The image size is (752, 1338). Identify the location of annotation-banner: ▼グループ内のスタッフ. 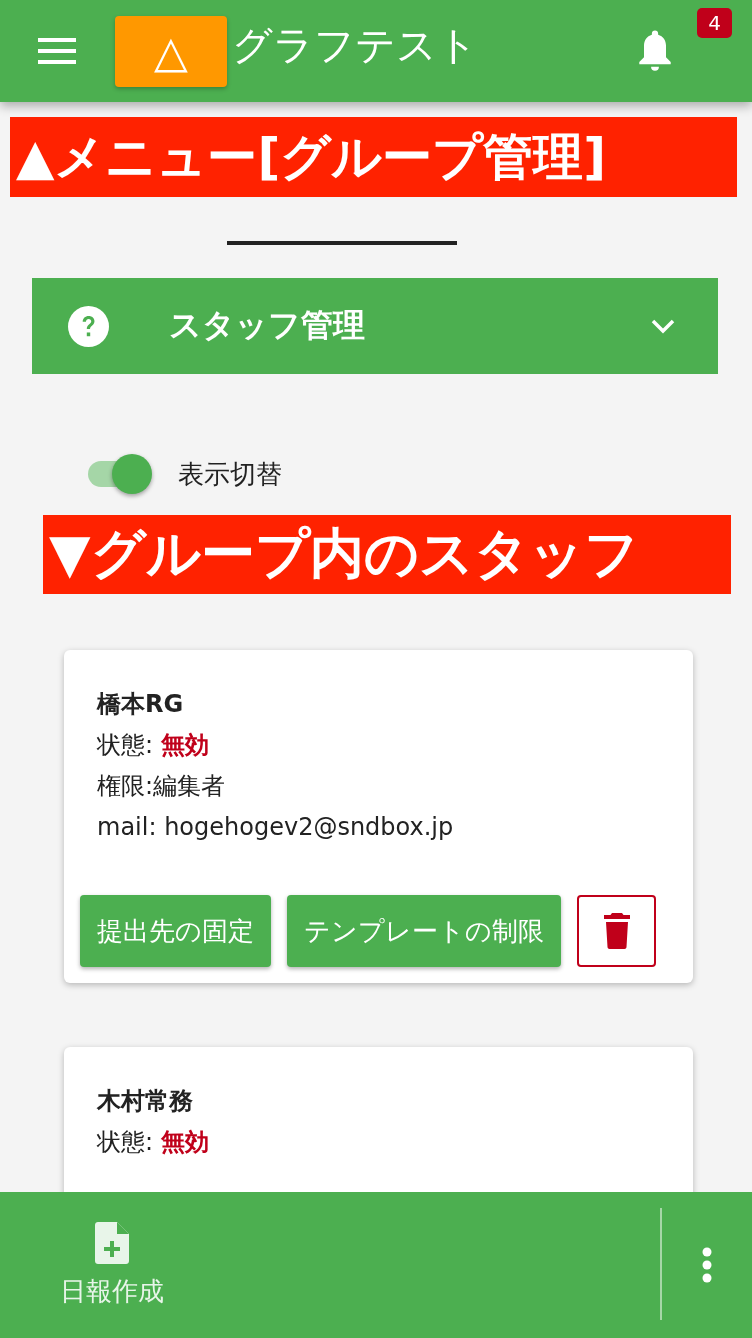
(387, 554).